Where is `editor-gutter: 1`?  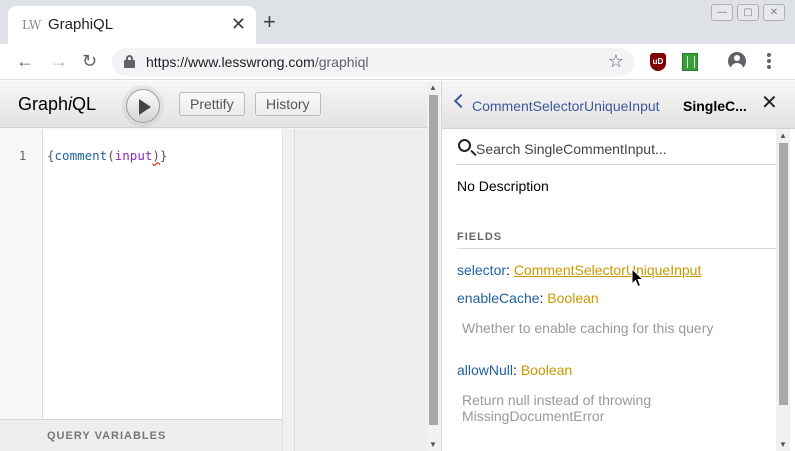
editor-gutter: 1 is located at coordinates (21, 274).